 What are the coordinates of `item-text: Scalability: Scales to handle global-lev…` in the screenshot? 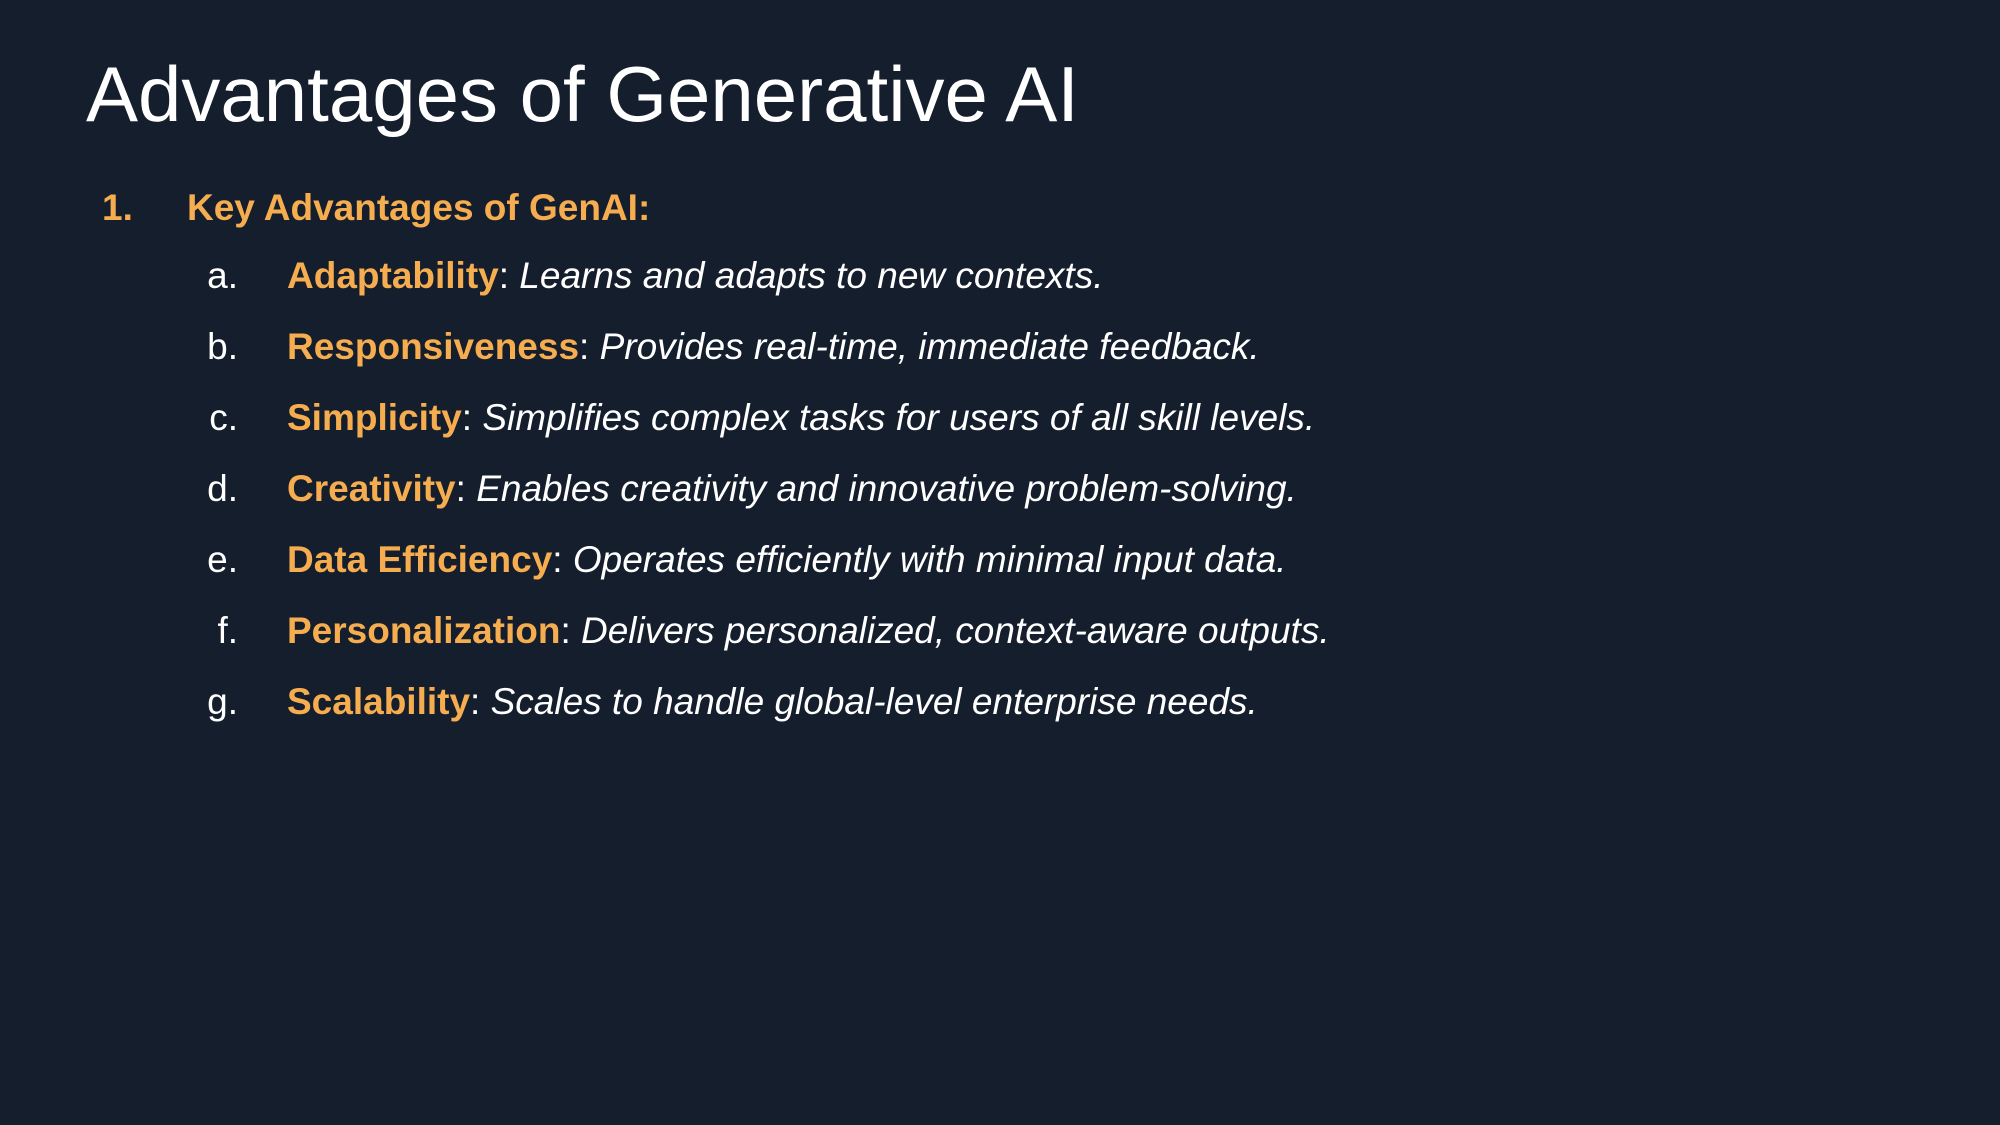 It's located at (772, 702).